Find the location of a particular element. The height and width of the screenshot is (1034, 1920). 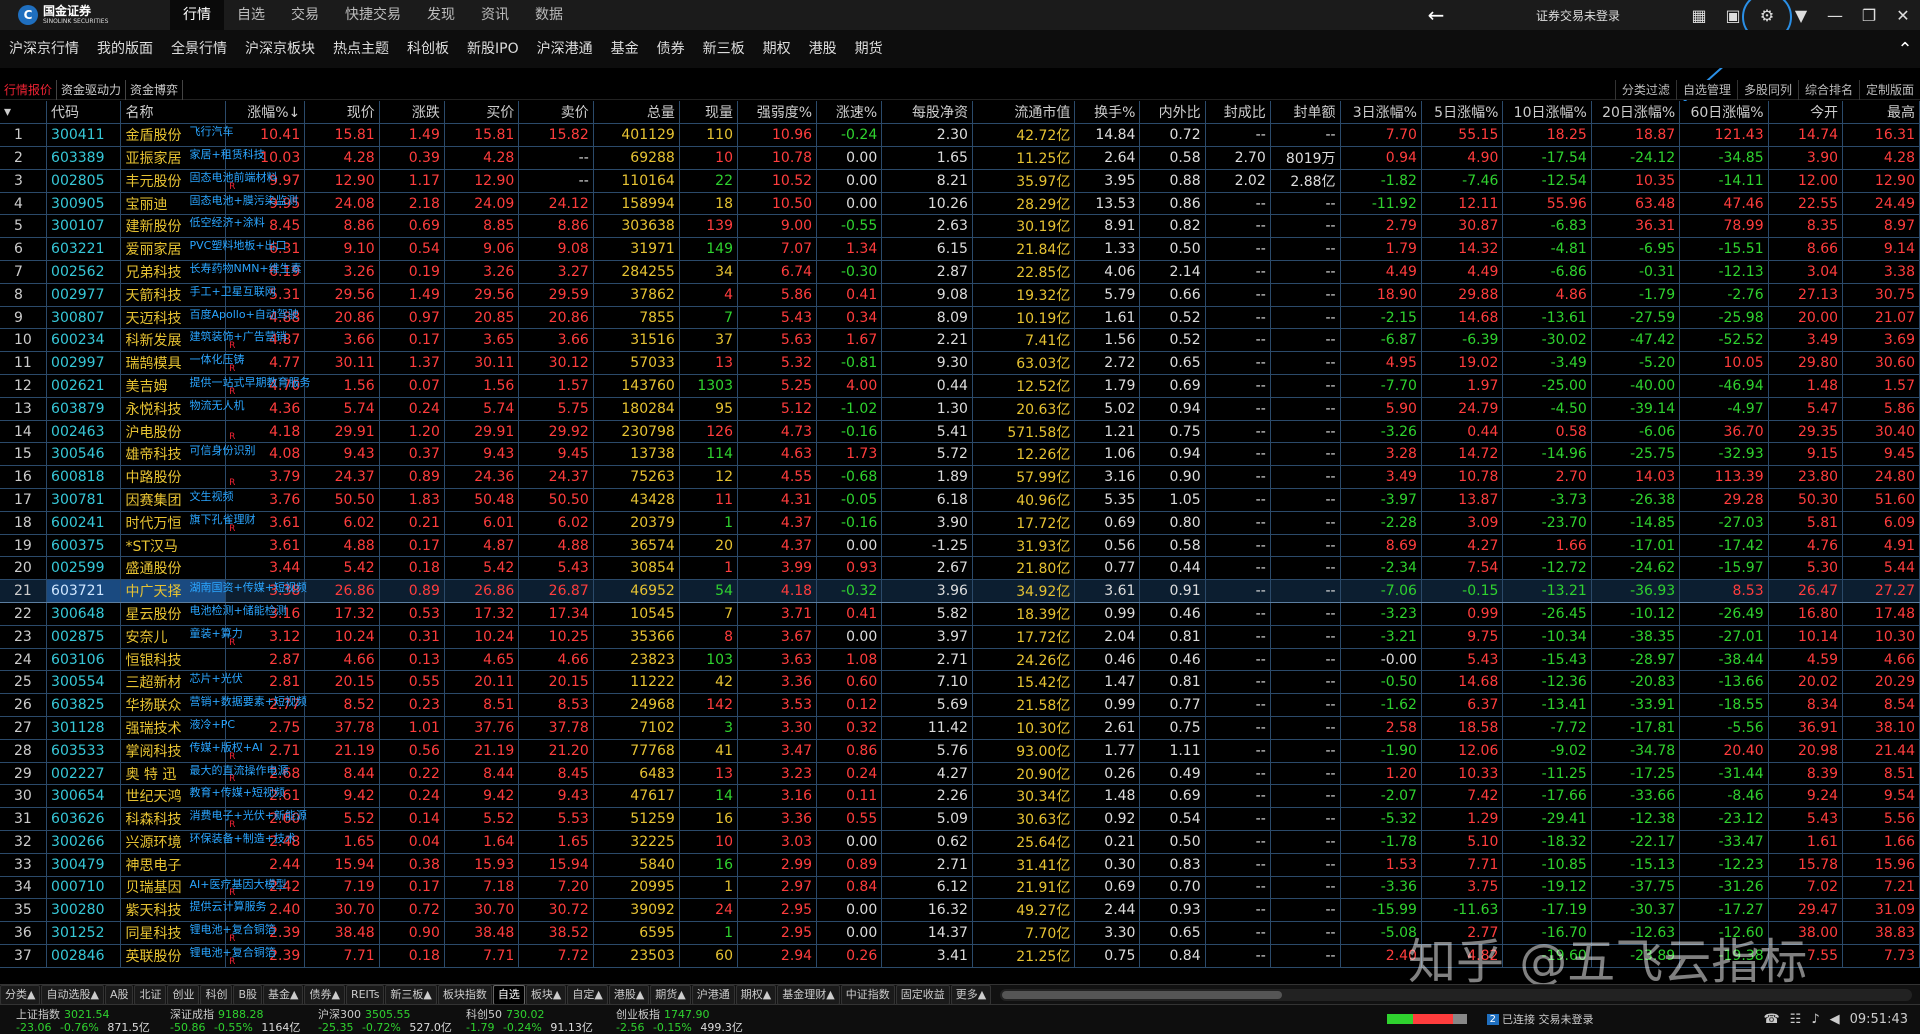

index-item-2: 沪深300 3505.55 -25.35 -0.72% 527.0亿 is located at coordinates (387, 1021).